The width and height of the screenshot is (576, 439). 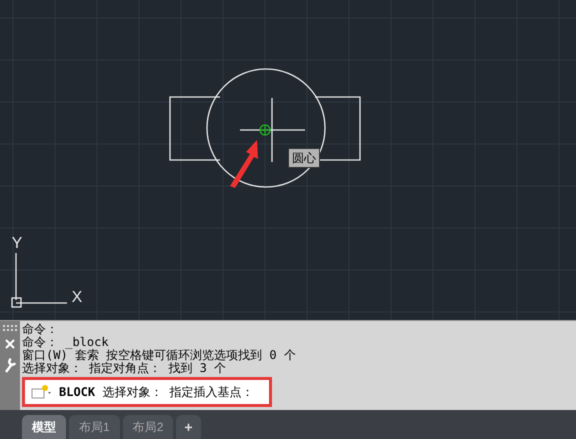 I want to click on axis-label: X, so click(x=77, y=297).